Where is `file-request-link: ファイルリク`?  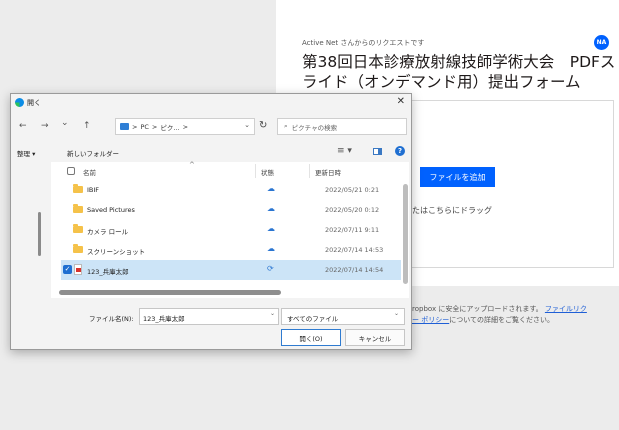 file-request-link: ファイルリク is located at coordinates (566, 309).